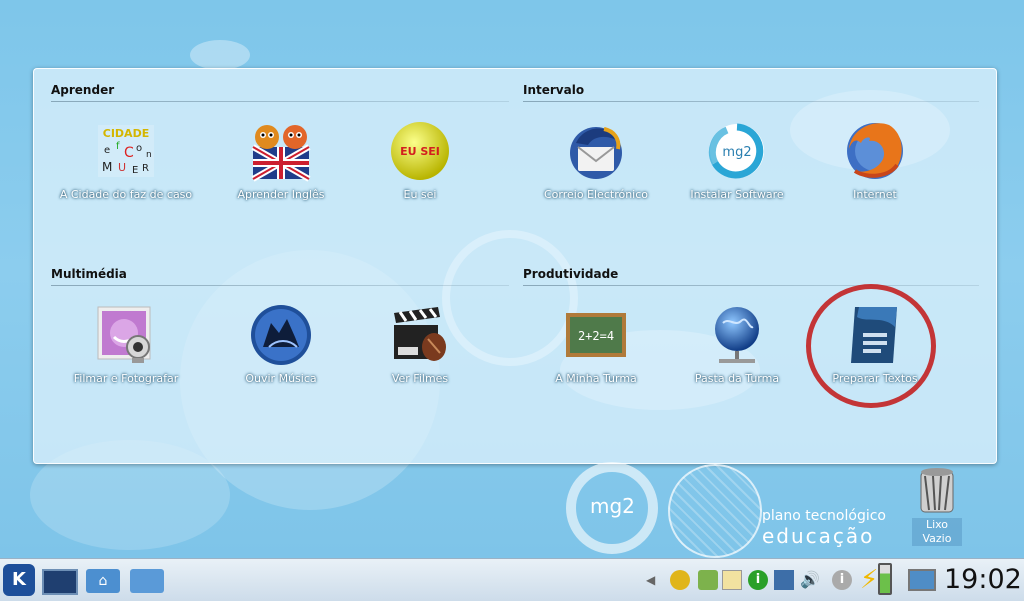  I want to click on folder-icon, so click(147, 581).